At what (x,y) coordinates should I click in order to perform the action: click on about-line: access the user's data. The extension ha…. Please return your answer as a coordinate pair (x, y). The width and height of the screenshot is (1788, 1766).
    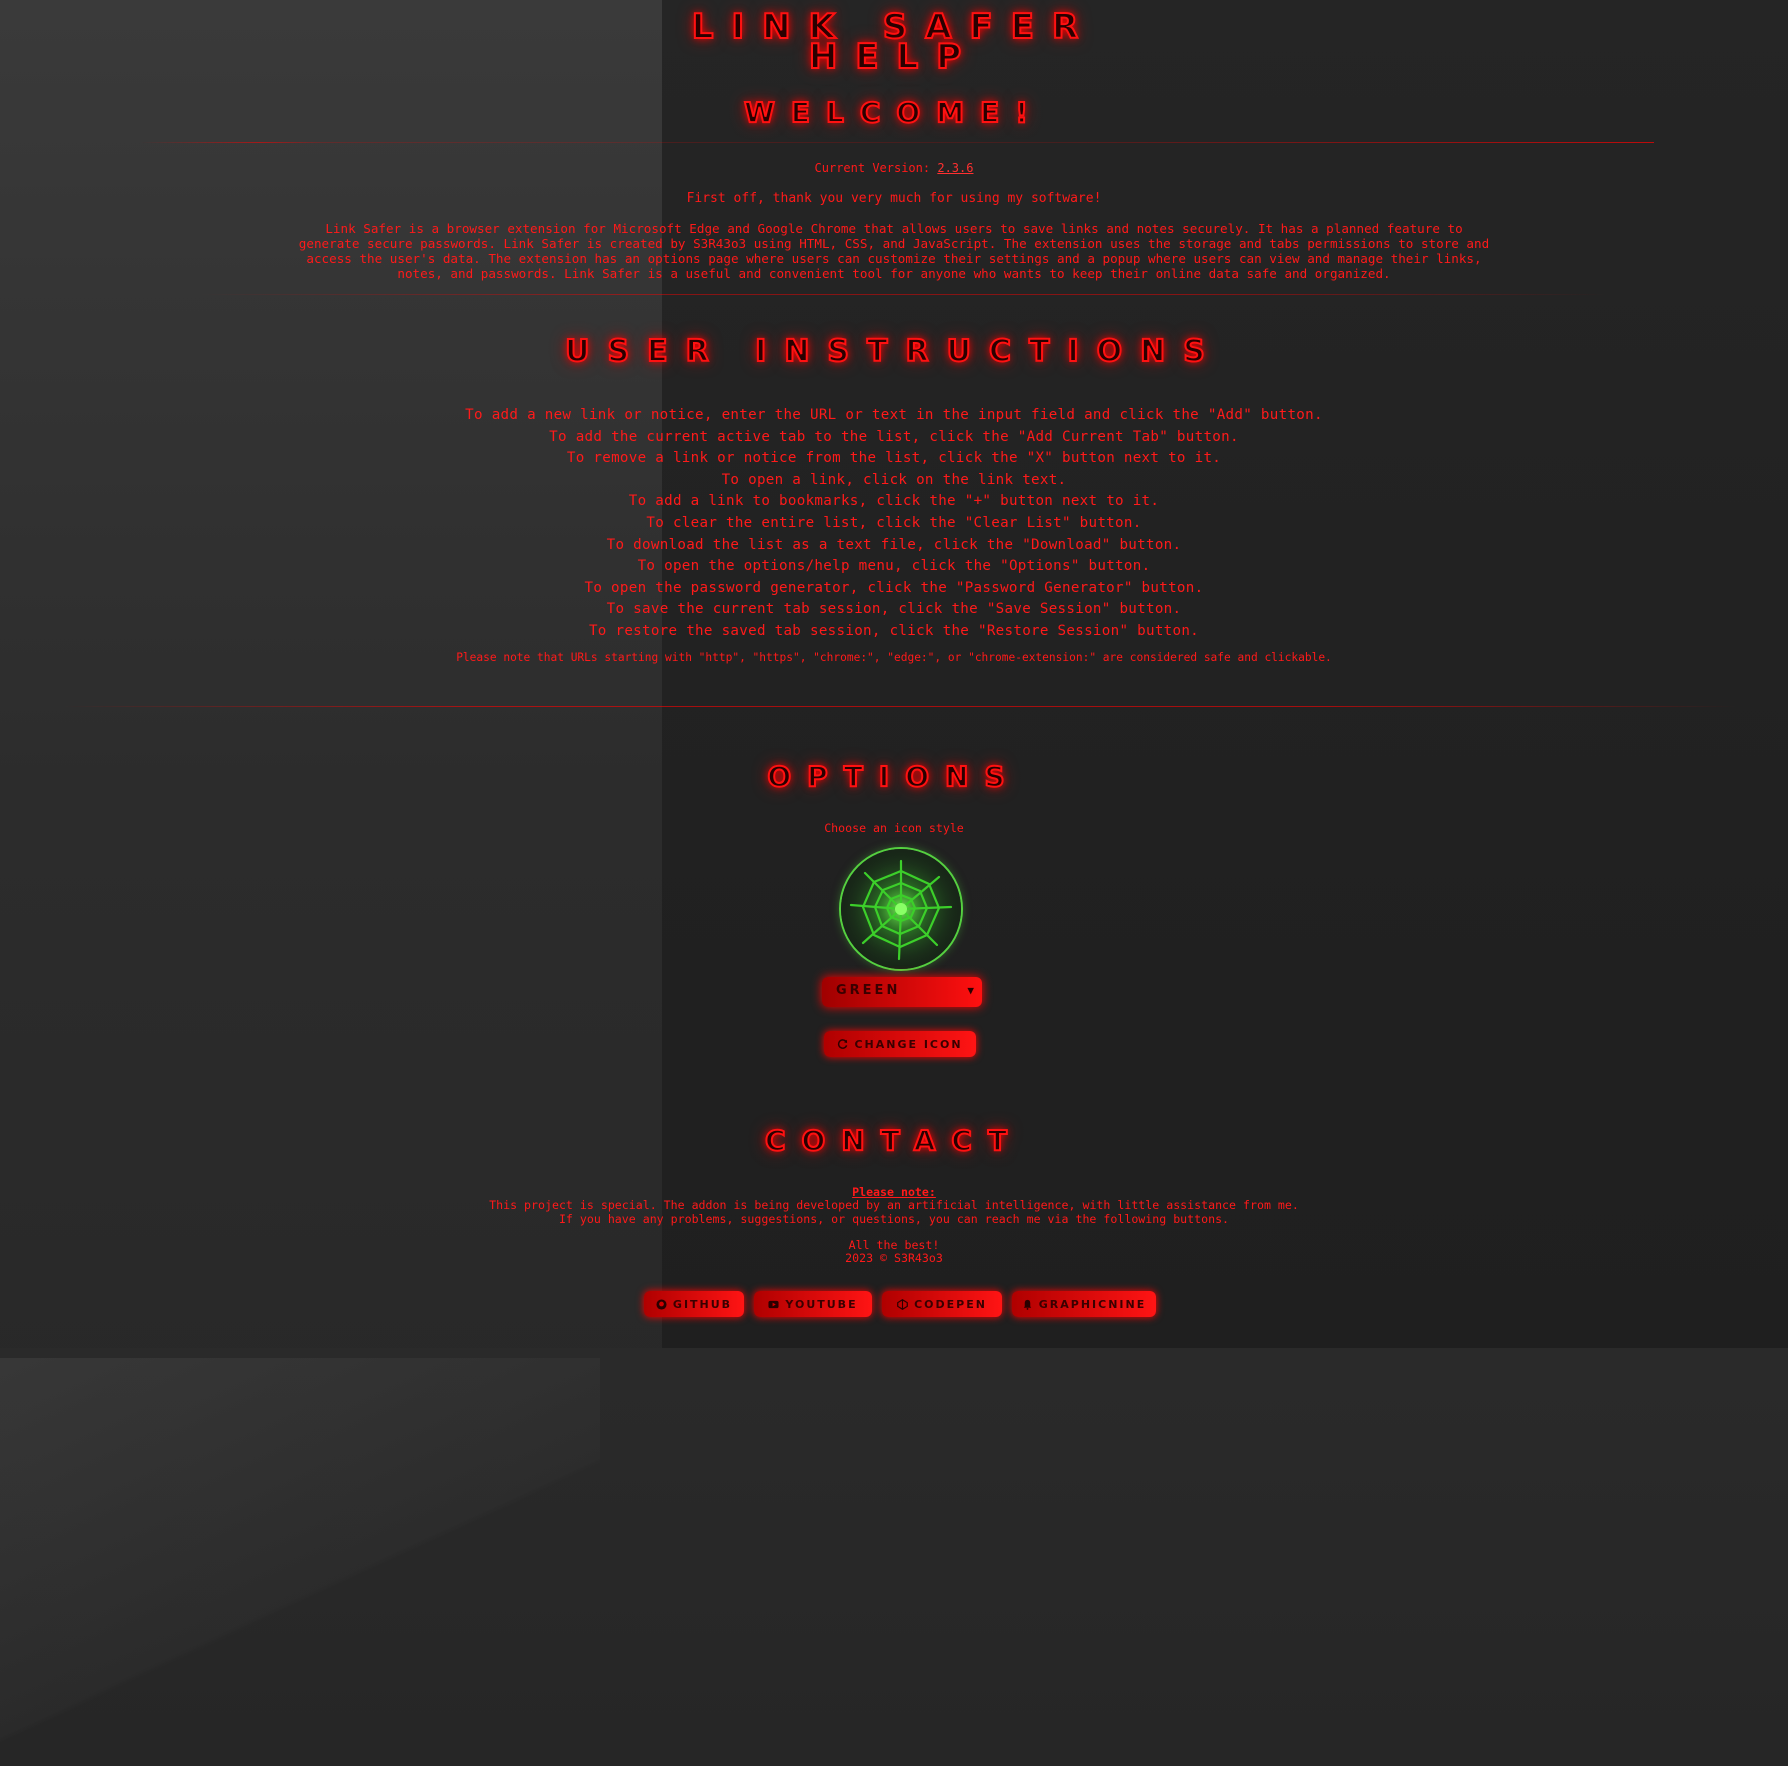
    Looking at the image, I should click on (894, 258).